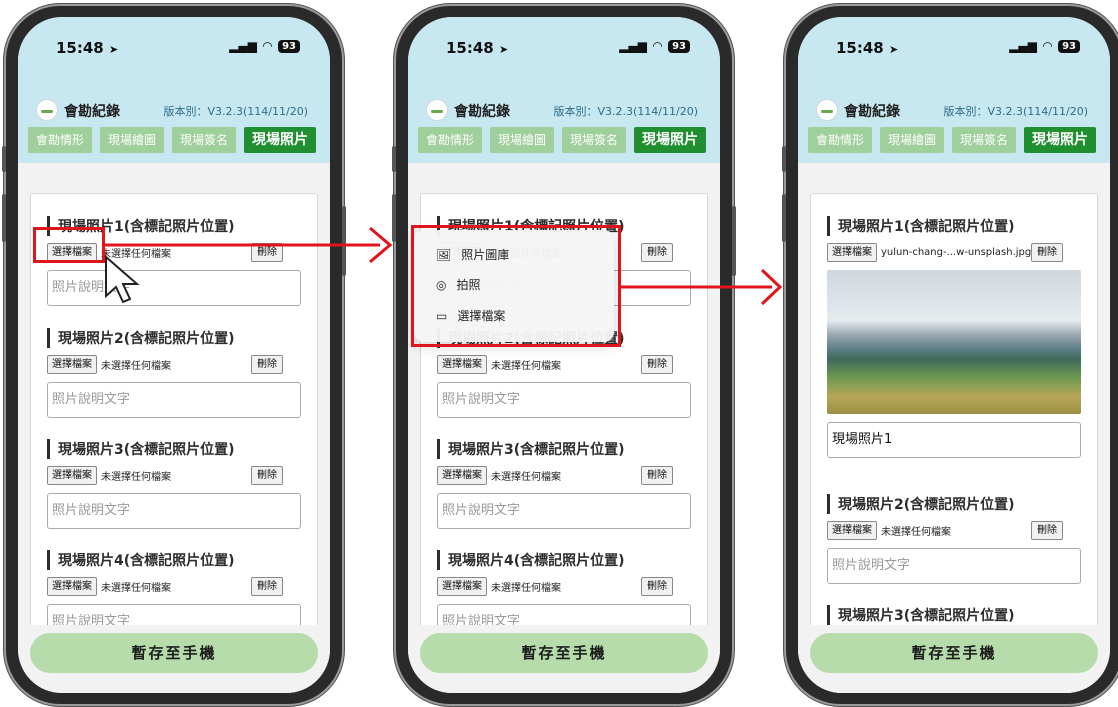 This screenshot has height=707, width=1118. What do you see at coordinates (122, 279) in the screenshot?
I see `cursor-icon` at bounding box center [122, 279].